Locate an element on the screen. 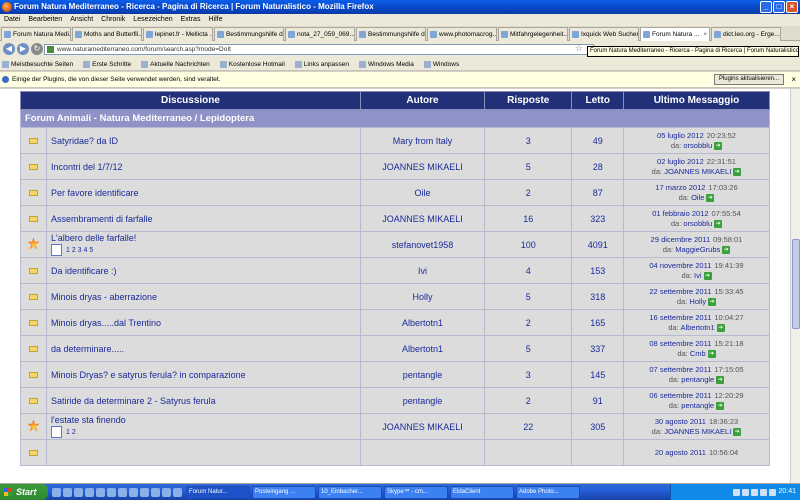 The height and width of the screenshot is (500, 800). menu-item: Lesezeichen is located at coordinates (152, 20).